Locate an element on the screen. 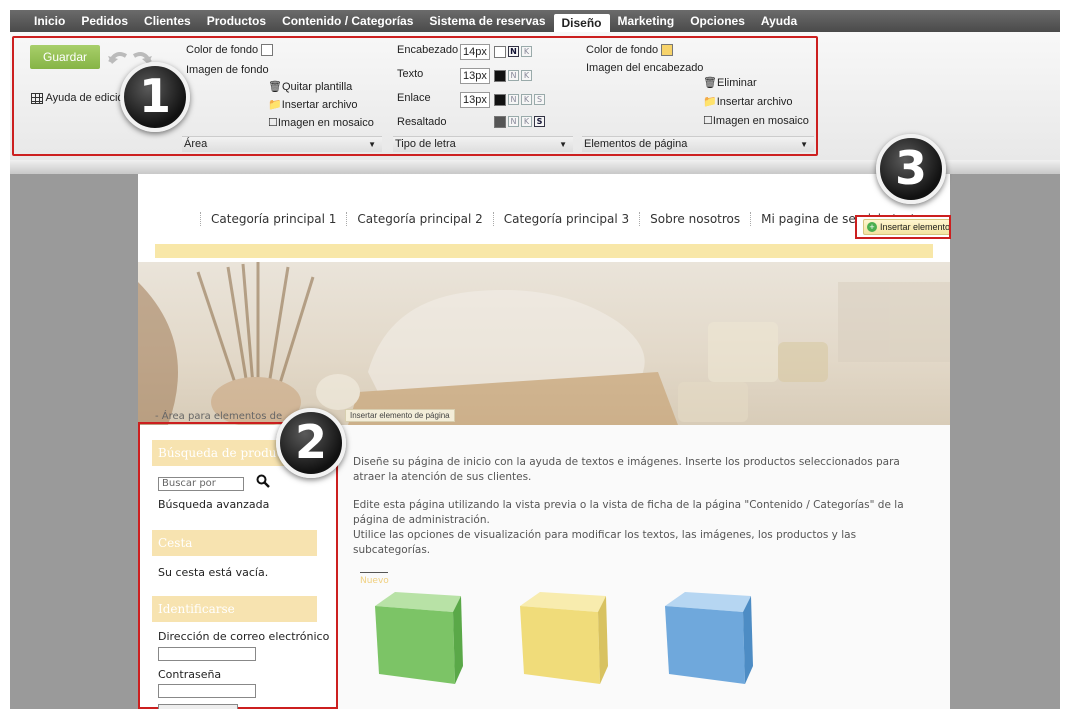 This screenshot has height=709, width=1065. cart-empty-text: Su cesta está vacía. is located at coordinates (213, 572).